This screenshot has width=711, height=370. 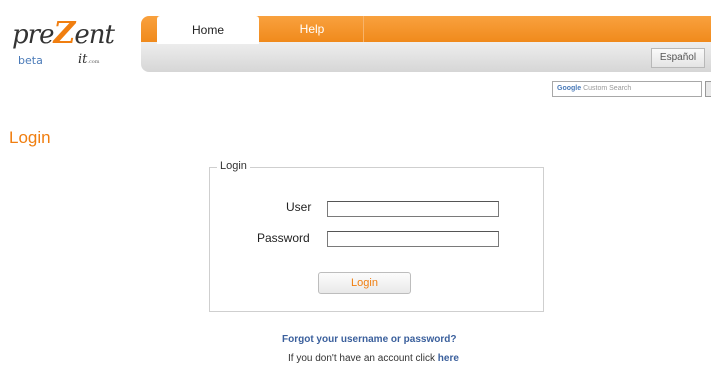 What do you see at coordinates (607, 88) in the screenshot?
I see `search-placeholder: Custom Search` at bounding box center [607, 88].